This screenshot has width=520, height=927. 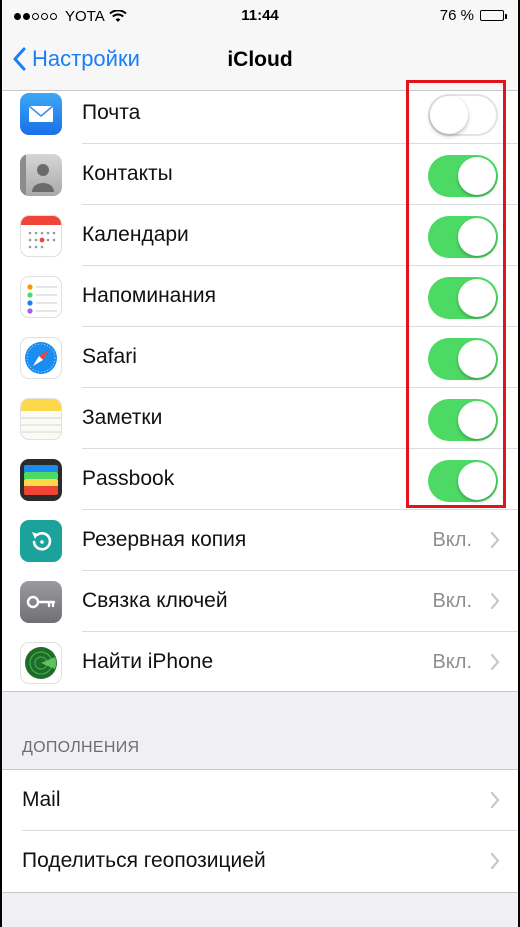 I want to click on list-item-label: Напоминания, so click(x=149, y=295).